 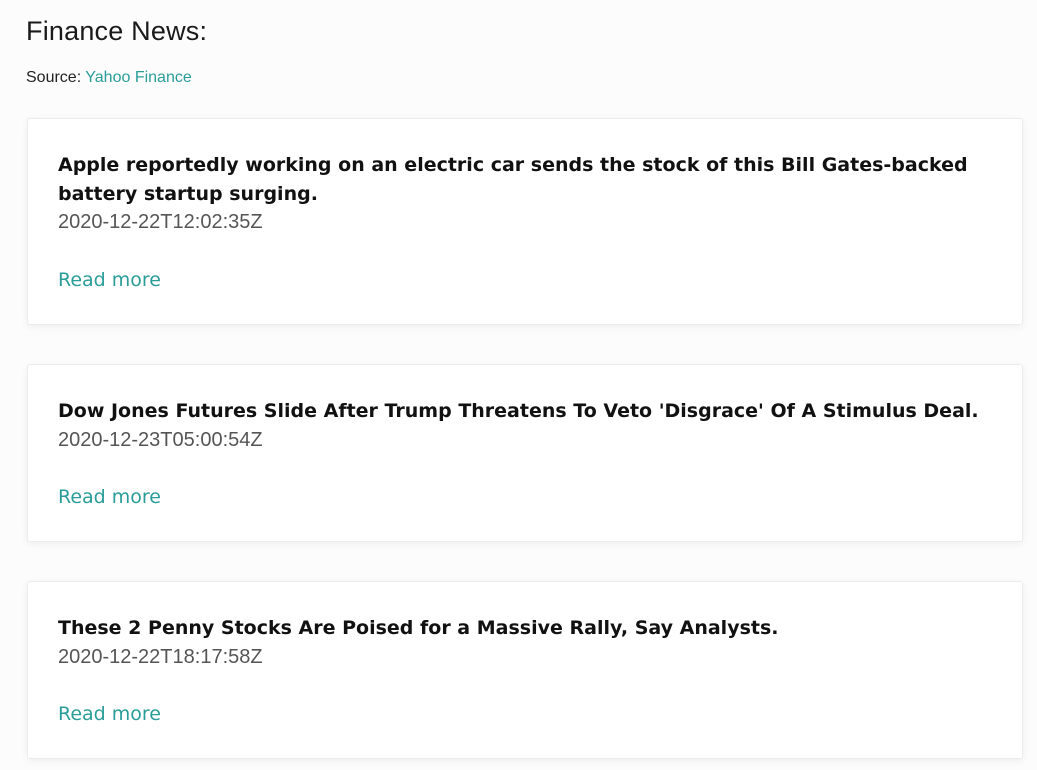 I want to click on source-line: Source: Yahoo Finance, so click(x=109, y=78).